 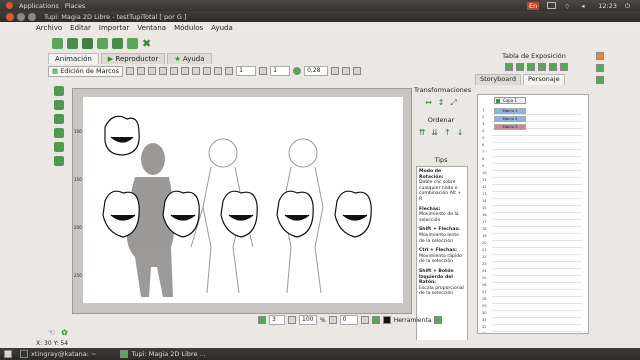 I want to click on previous-onion-spin: 1, so click(x=246, y=71).